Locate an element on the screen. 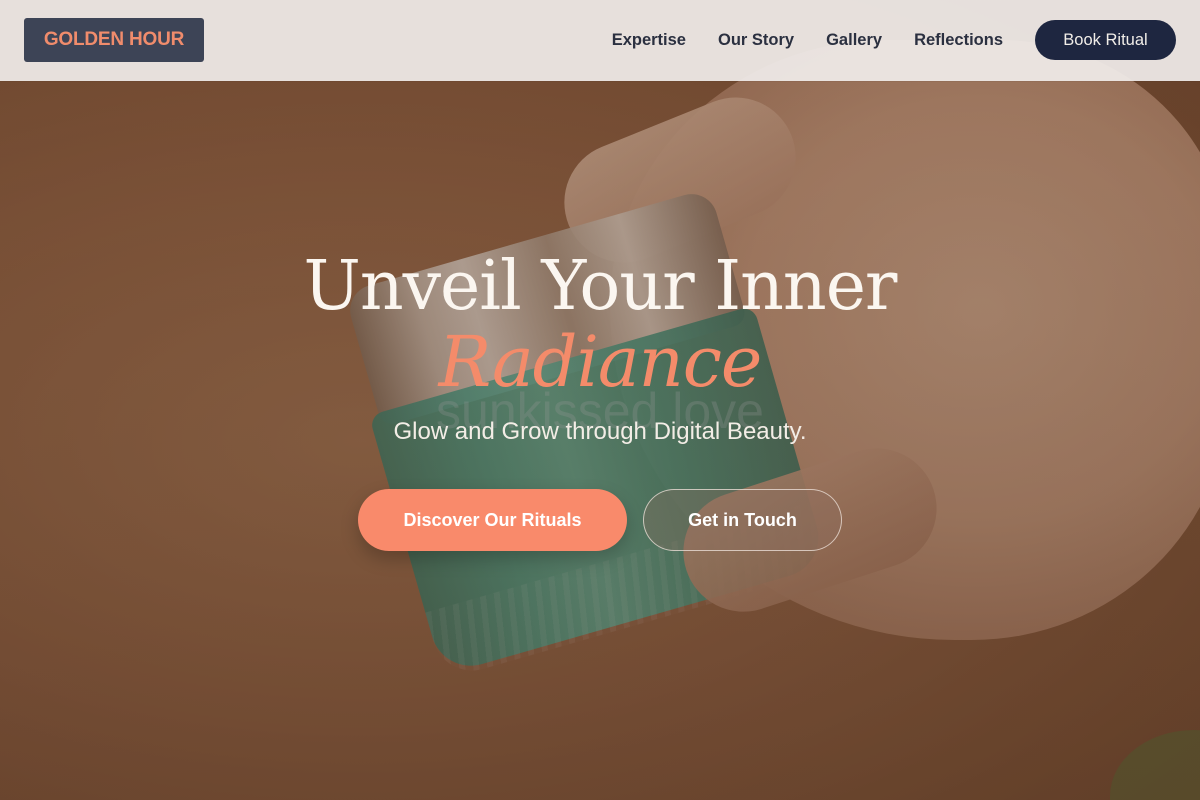 The width and height of the screenshot is (1200, 800). nav-link-gallery: Gallery is located at coordinates (854, 40).